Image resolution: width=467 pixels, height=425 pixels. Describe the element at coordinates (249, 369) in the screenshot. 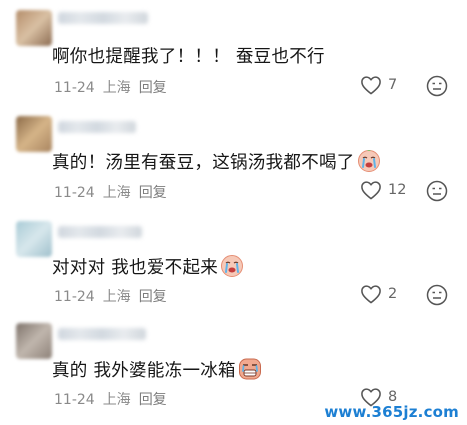

I see `tear-face-icon` at that location.